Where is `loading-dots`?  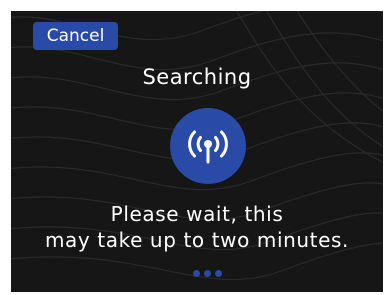
loading-dots is located at coordinates (207, 274).